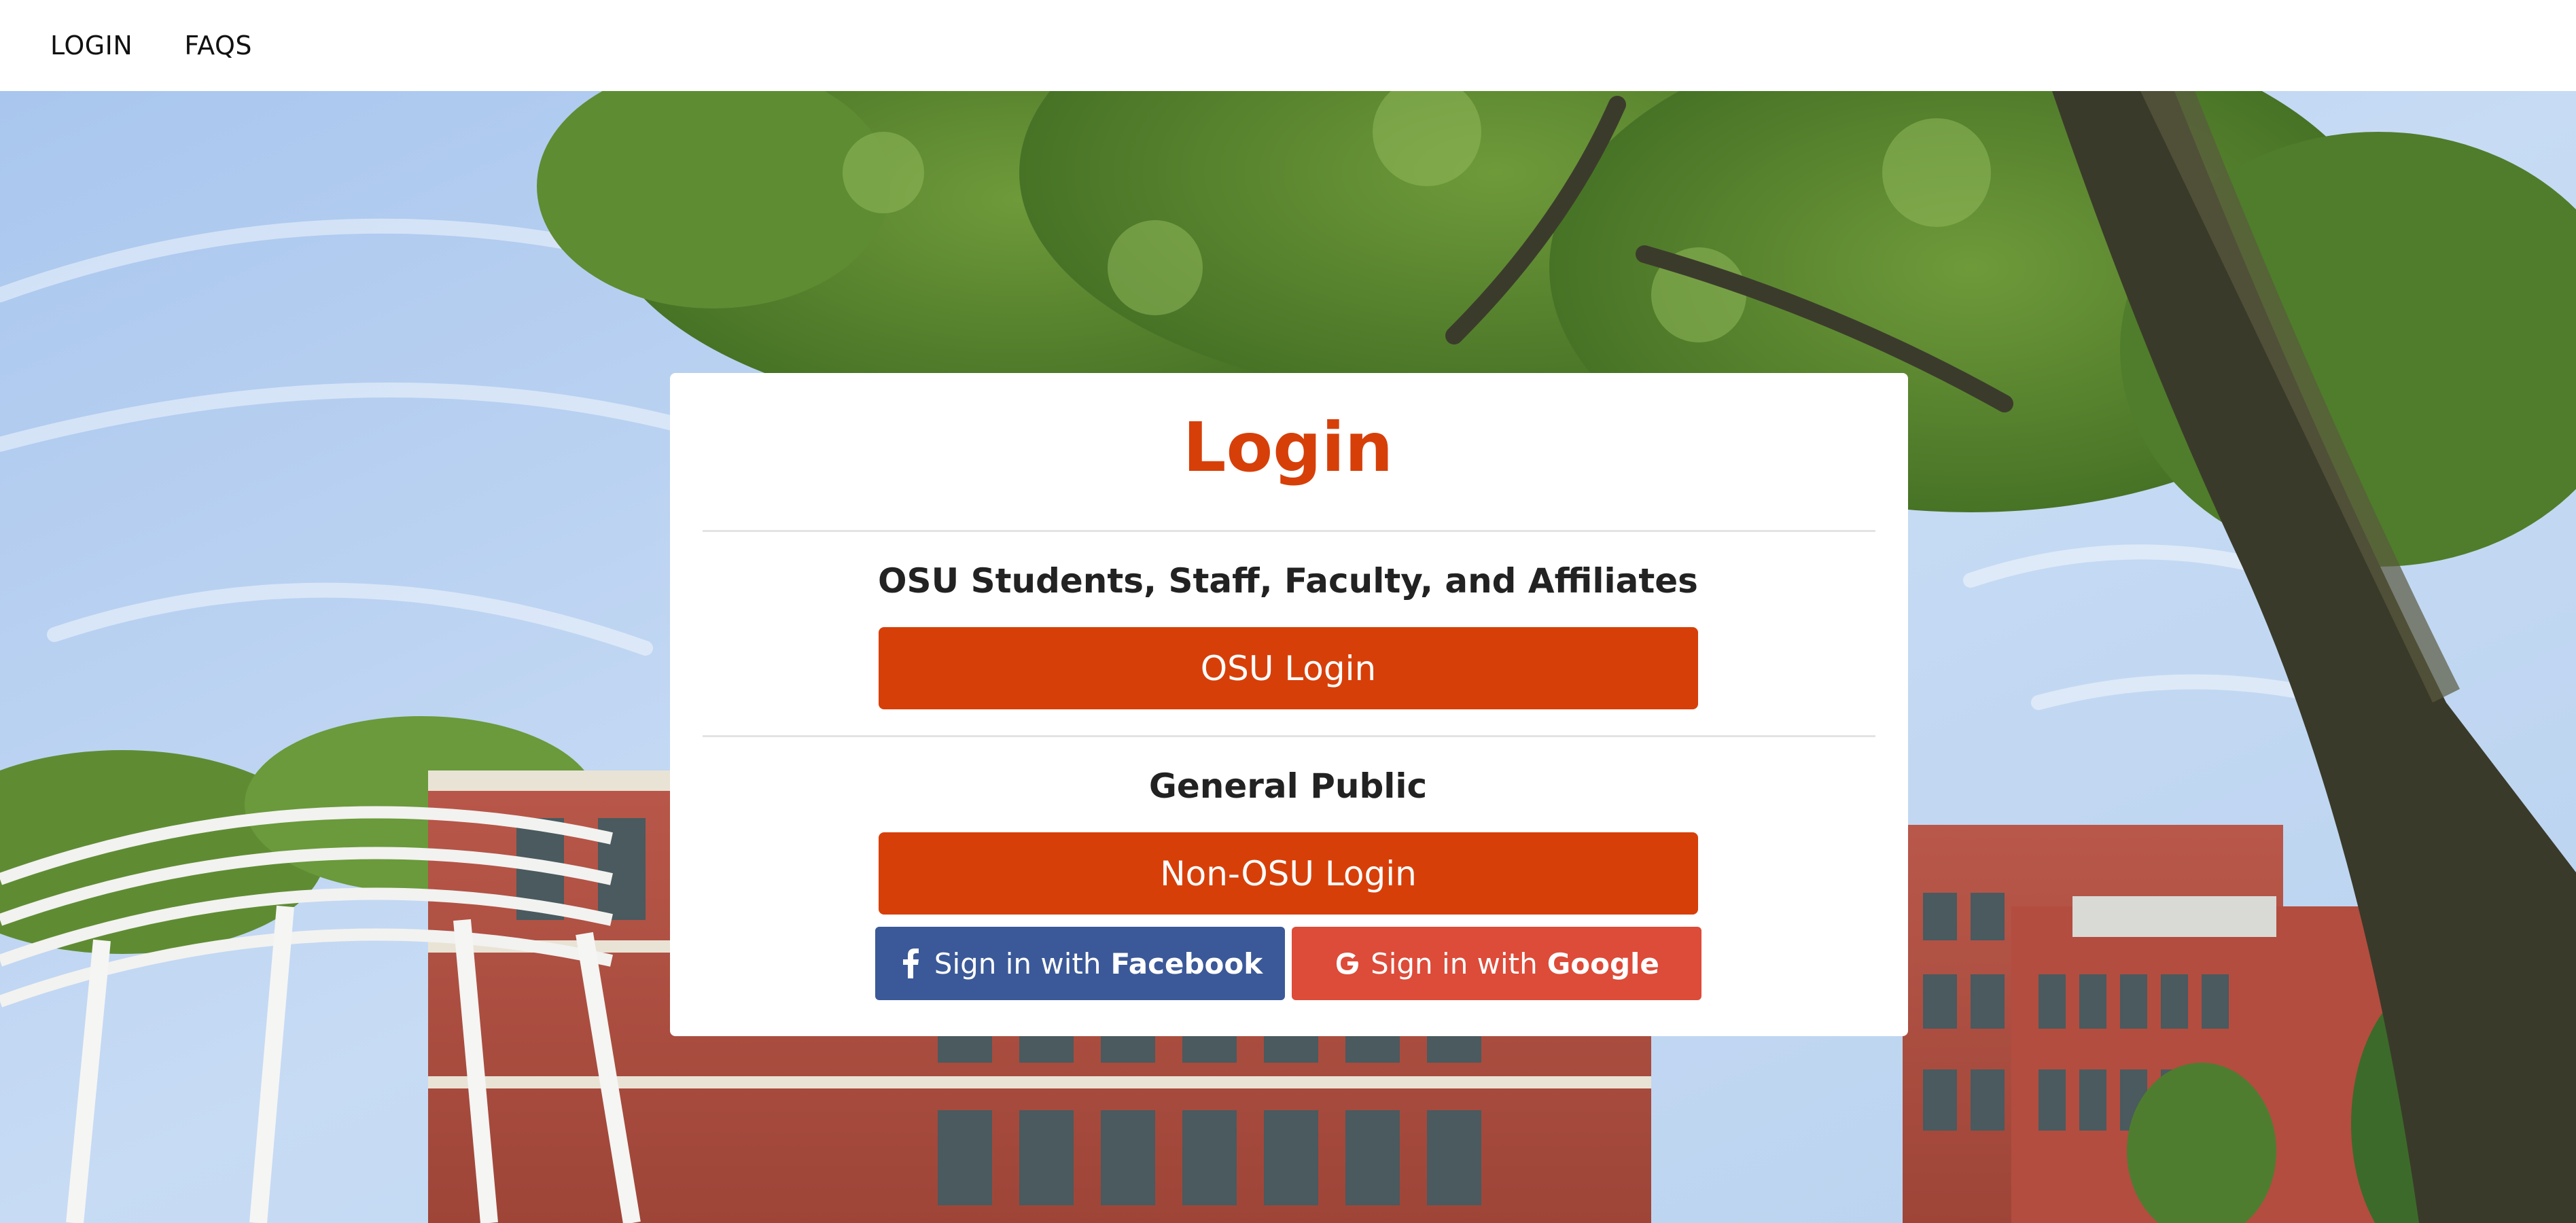 Image resolution: width=2576 pixels, height=1223 pixels. Describe the element at coordinates (1289, 736) in the screenshot. I see `section-divider` at that location.